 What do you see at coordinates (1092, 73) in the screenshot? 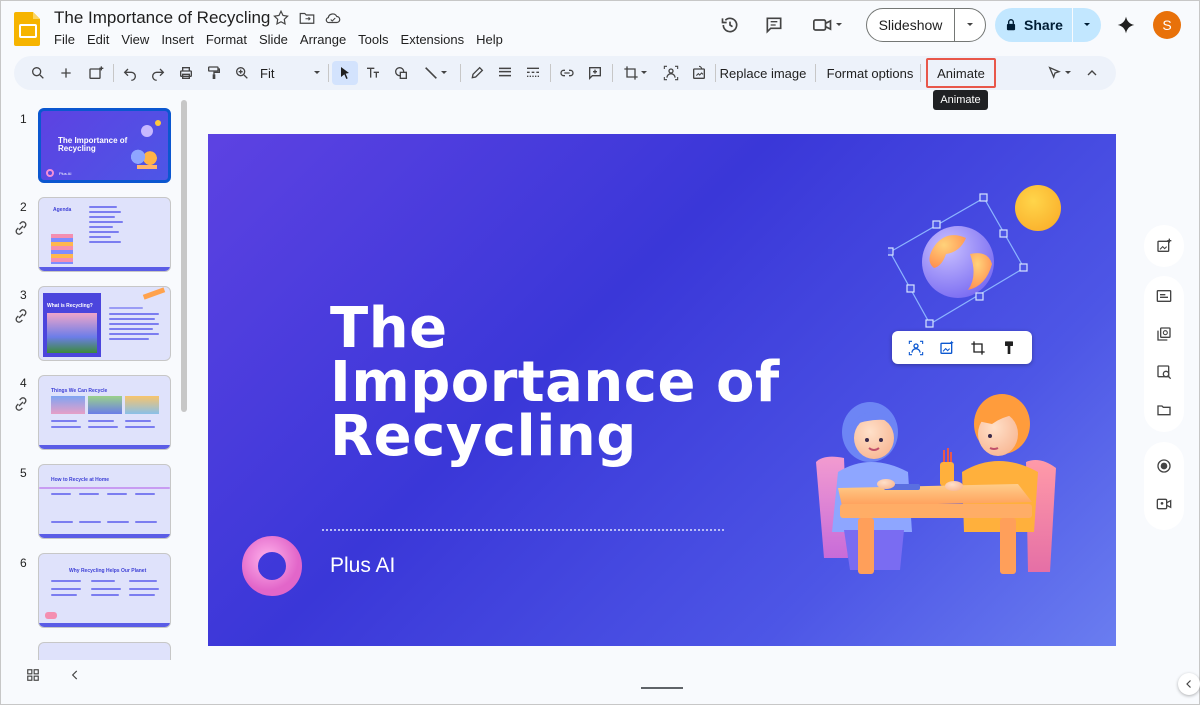
I see `hide-menus-button` at bounding box center [1092, 73].